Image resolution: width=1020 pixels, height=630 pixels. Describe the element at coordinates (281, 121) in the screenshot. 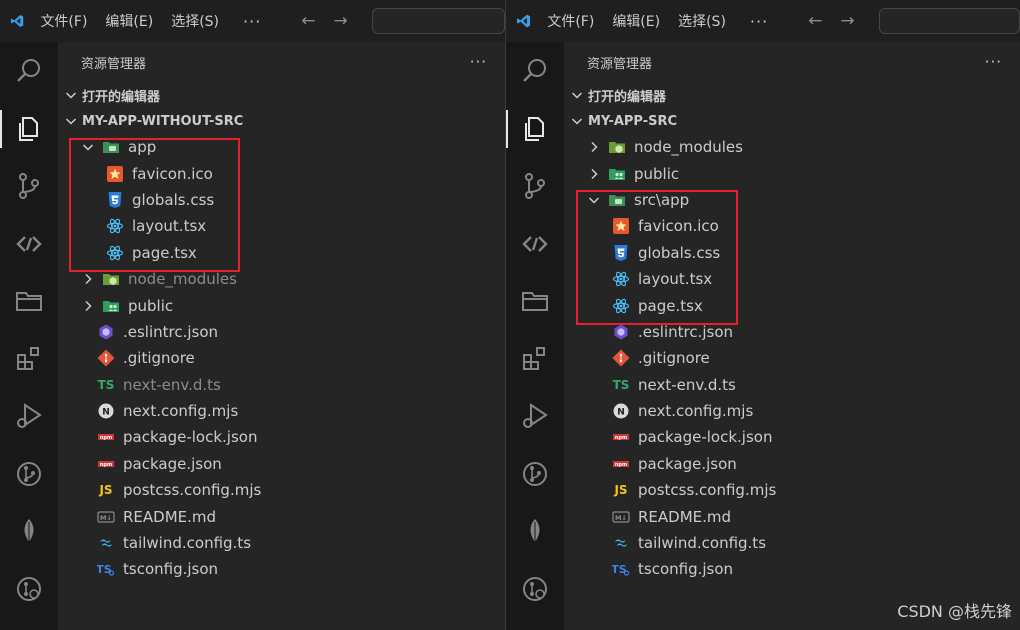

I see `project-section: MY-APP-WITHOUT-SRC` at that location.